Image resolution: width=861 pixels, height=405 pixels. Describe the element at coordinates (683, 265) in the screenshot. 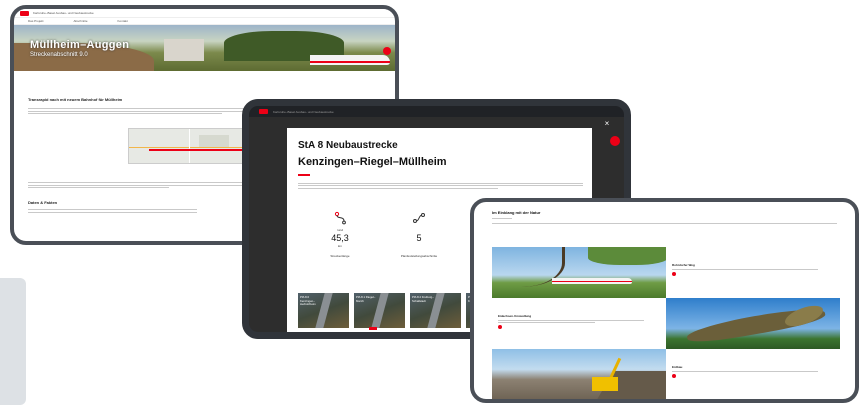

I see `item-title: Rohrdorfer Weg` at that location.